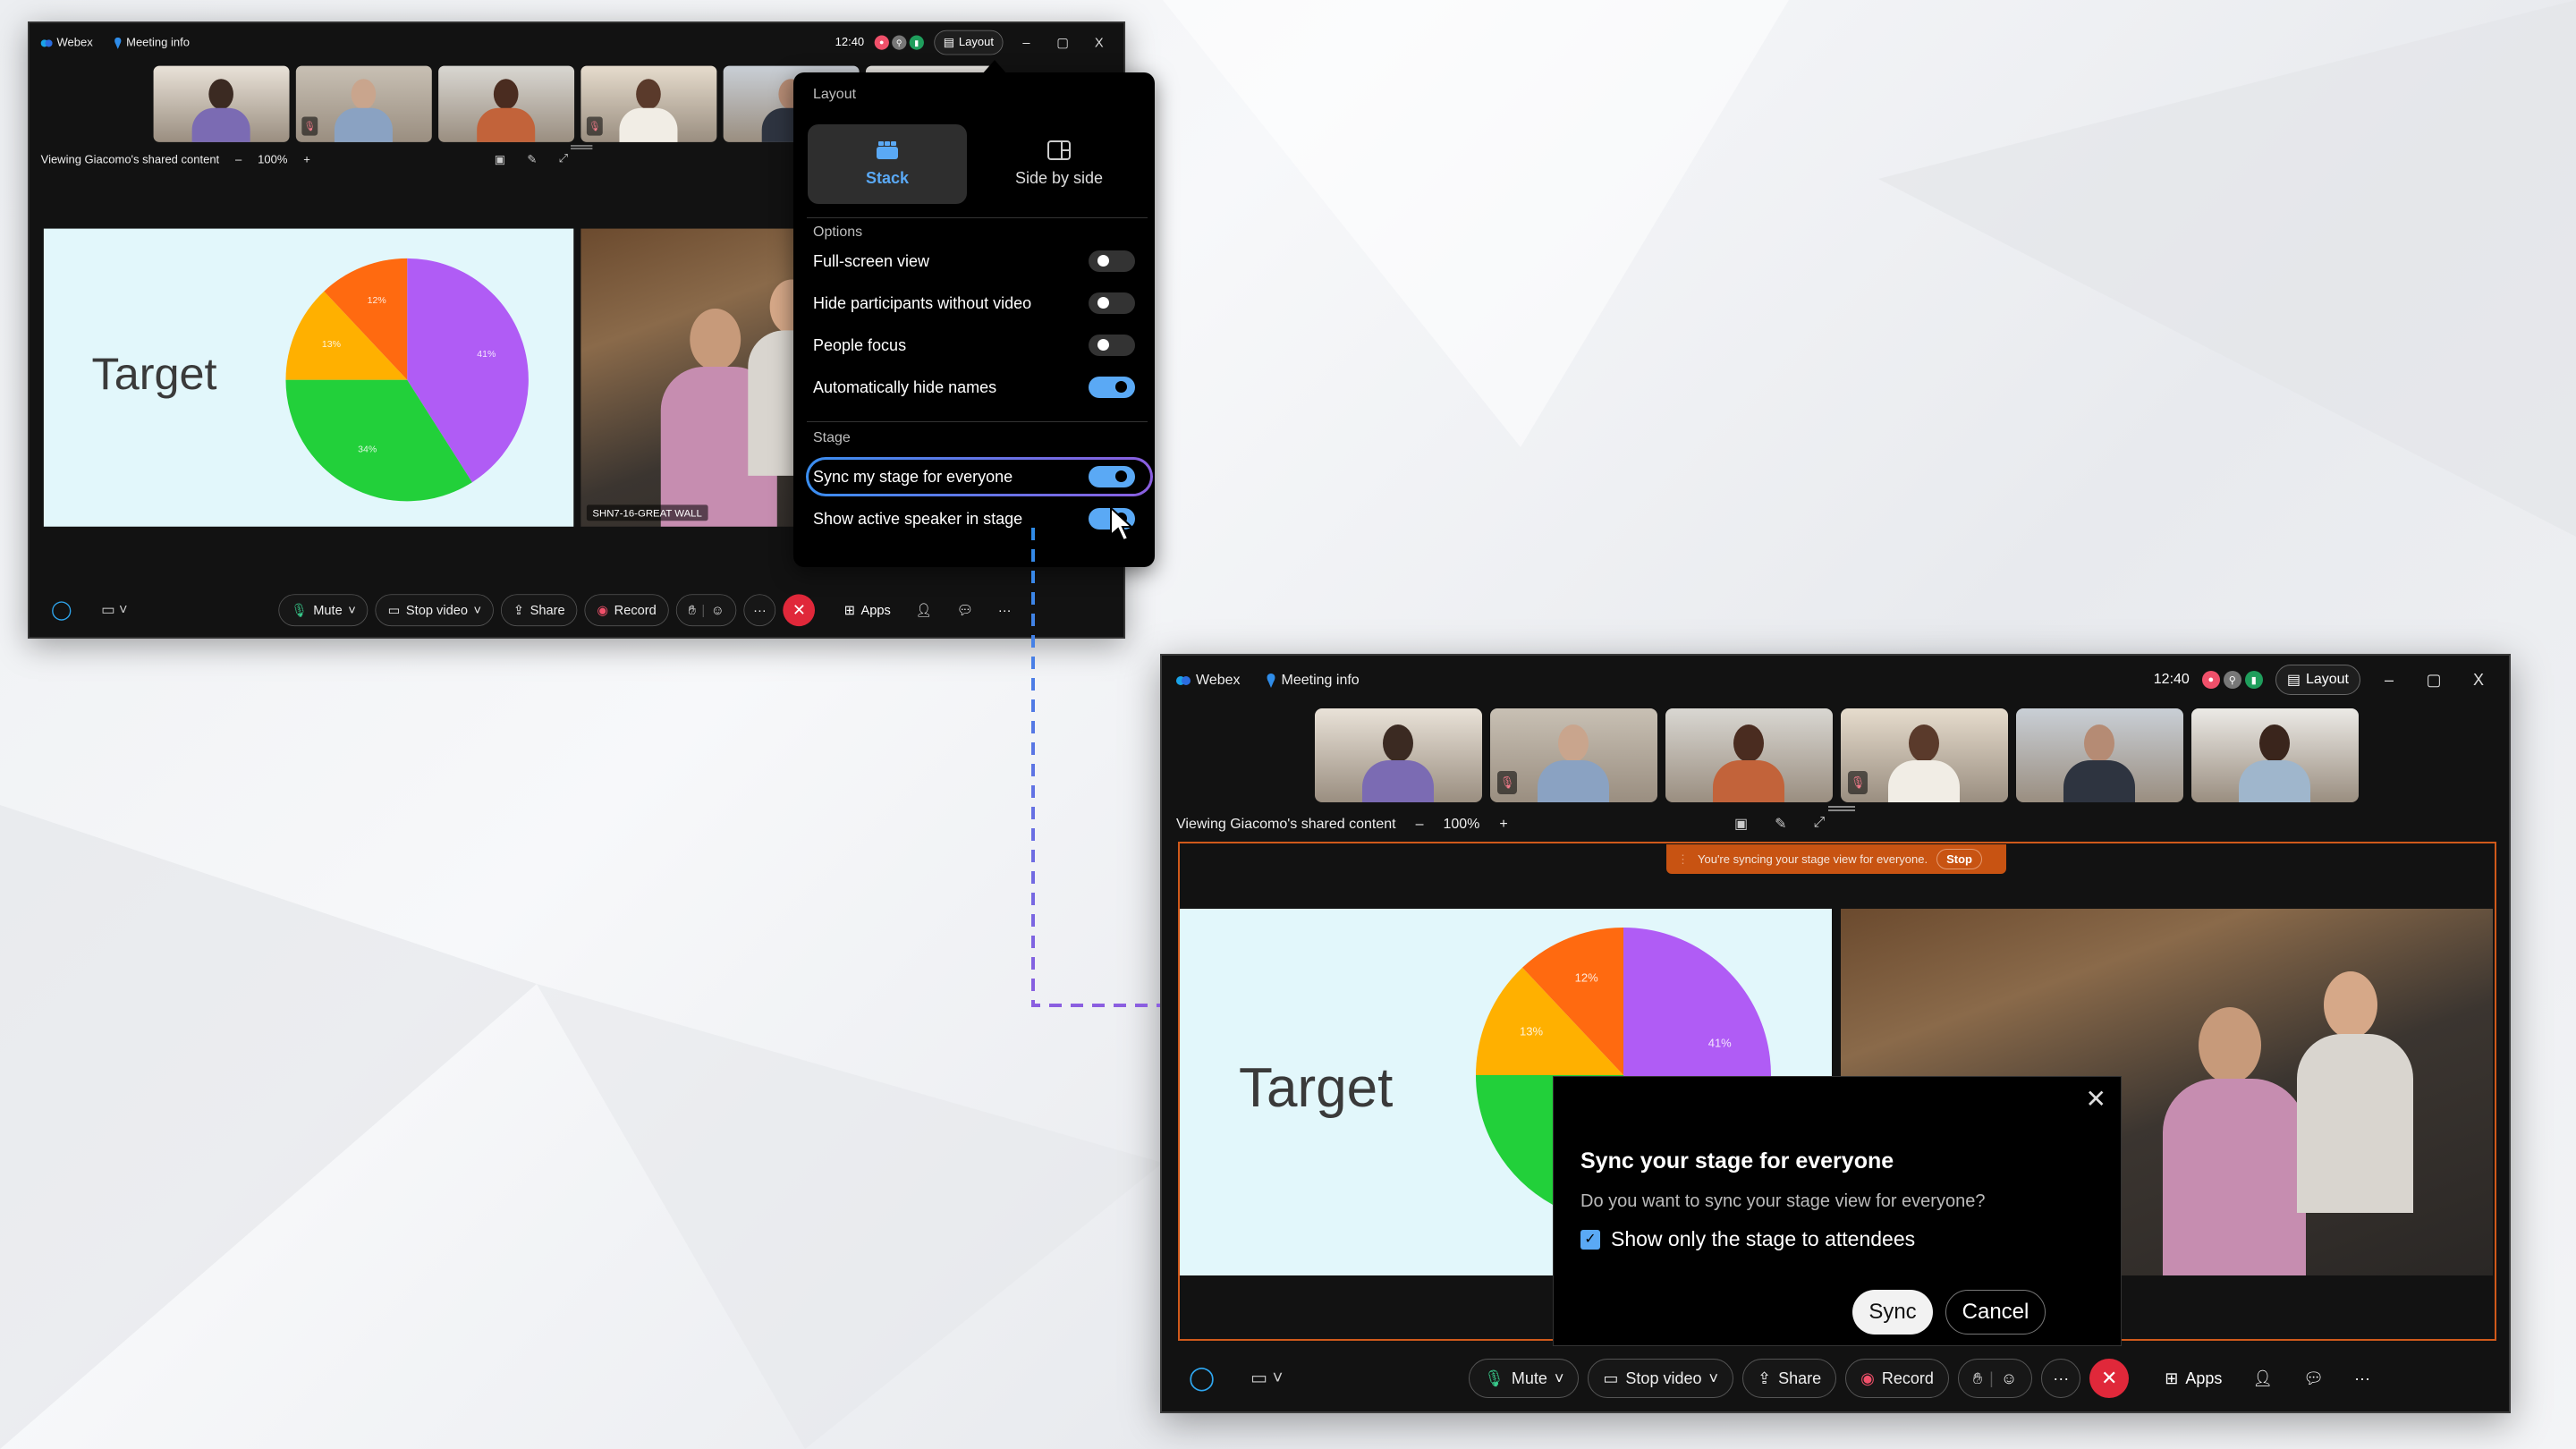 The height and width of the screenshot is (1449, 2576). What do you see at coordinates (1892, 1312) in the screenshot?
I see `sync-button: Sync` at bounding box center [1892, 1312].